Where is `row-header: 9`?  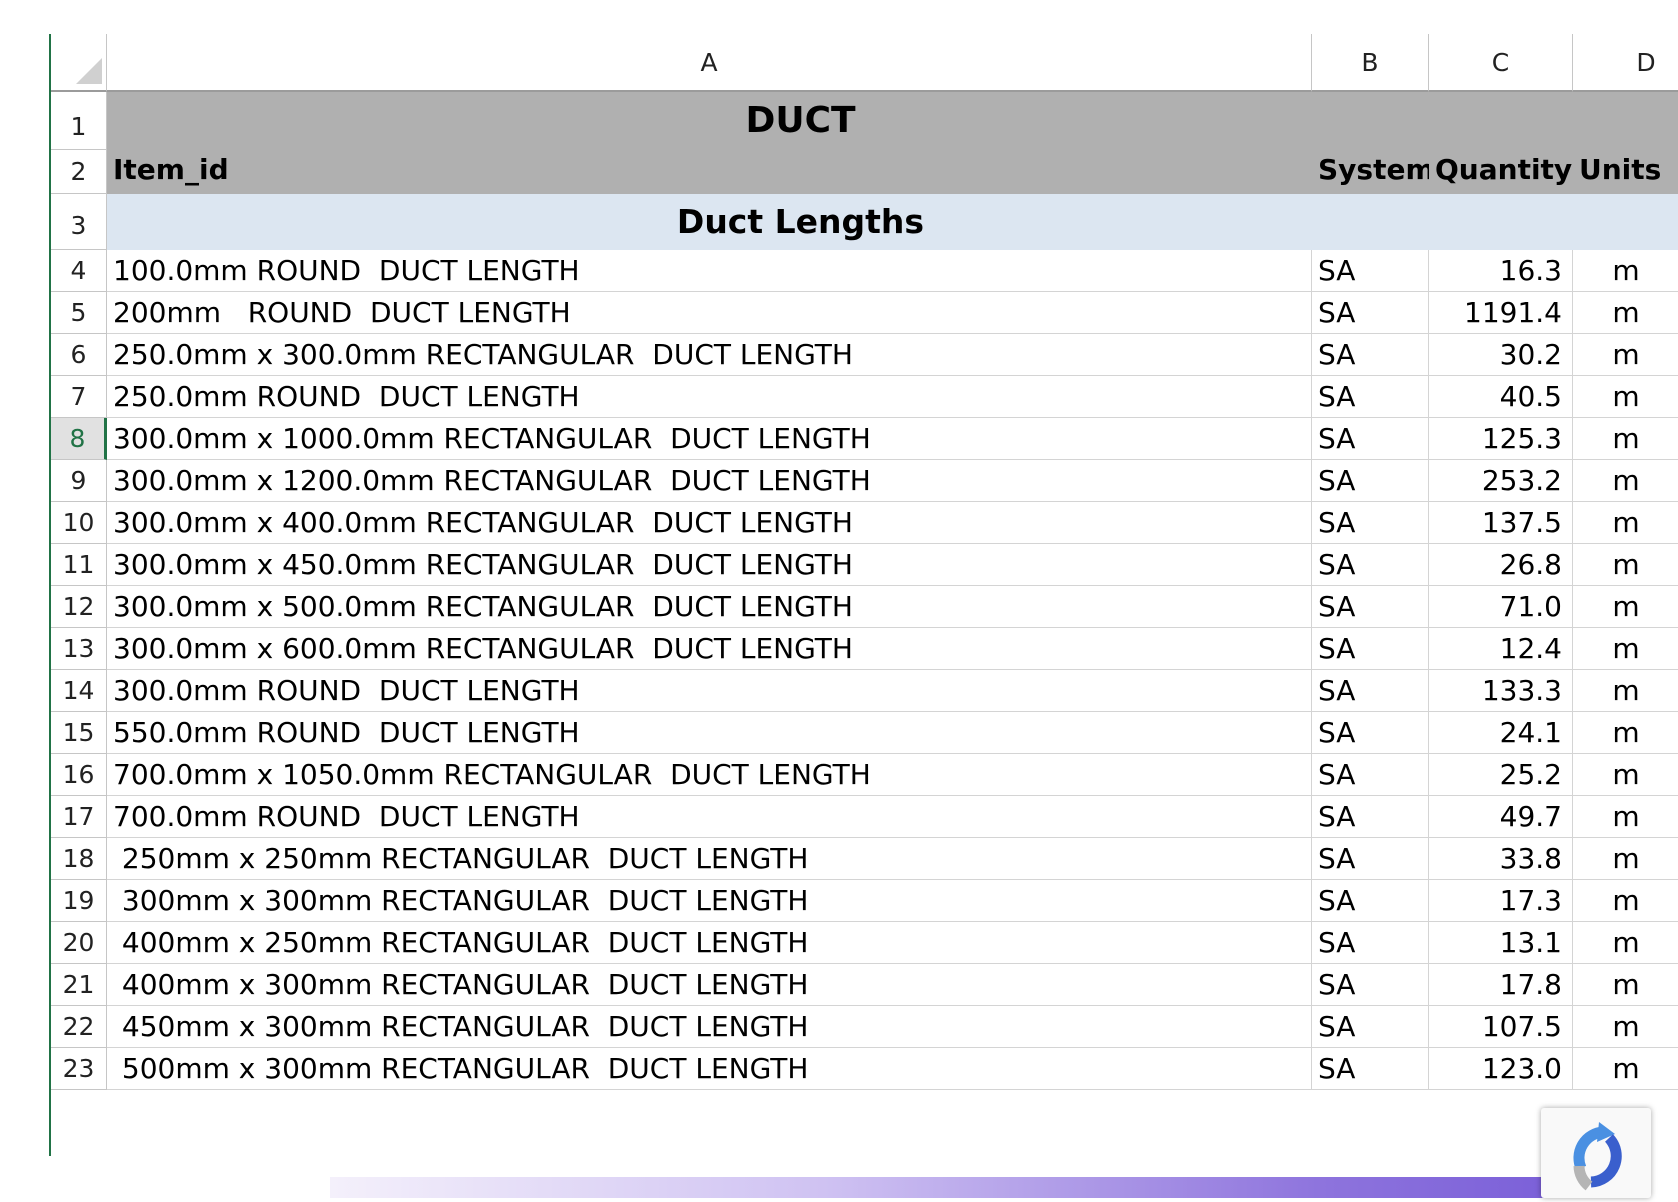
row-header: 9 is located at coordinates (79, 481).